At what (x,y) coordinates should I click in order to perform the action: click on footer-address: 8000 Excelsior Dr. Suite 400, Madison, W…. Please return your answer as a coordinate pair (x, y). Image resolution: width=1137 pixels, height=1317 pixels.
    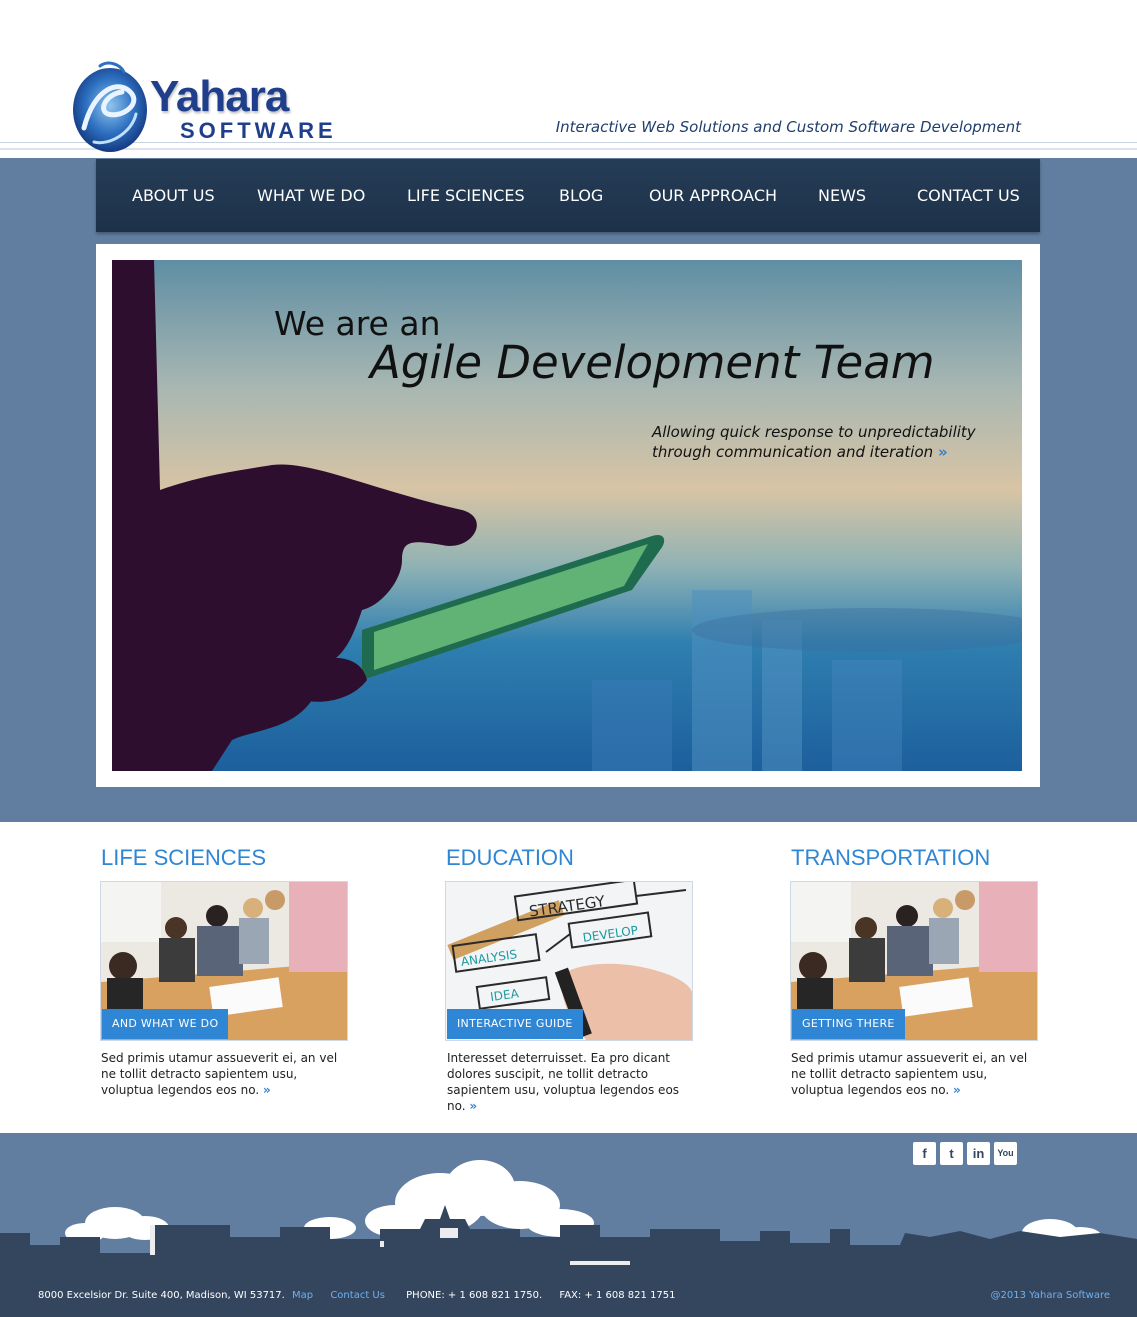
    Looking at the image, I should click on (357, 1295).